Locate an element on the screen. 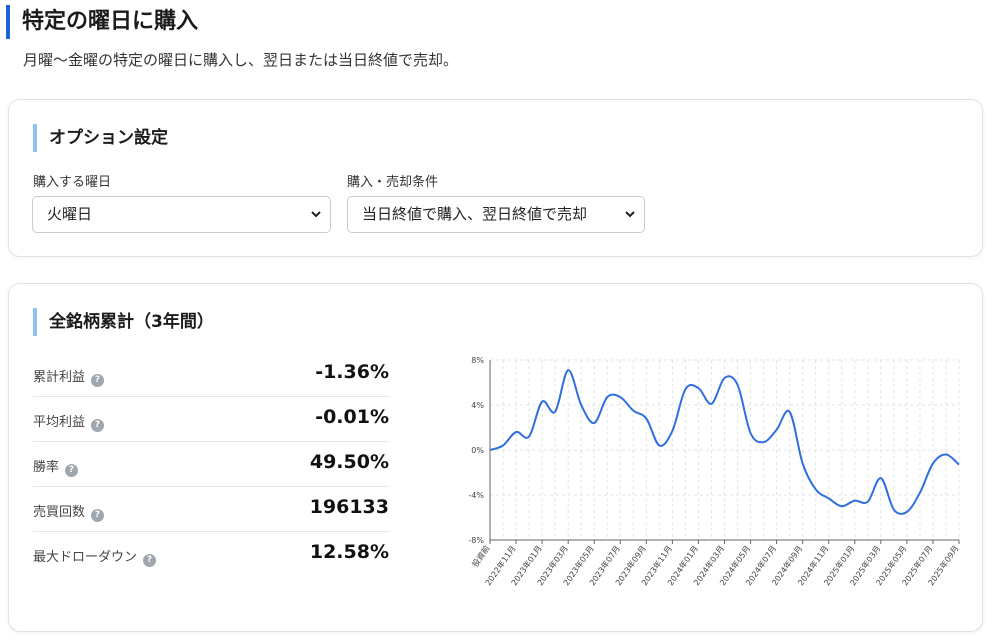  stat-value: 12.58% is located at coordinates (349, 552).